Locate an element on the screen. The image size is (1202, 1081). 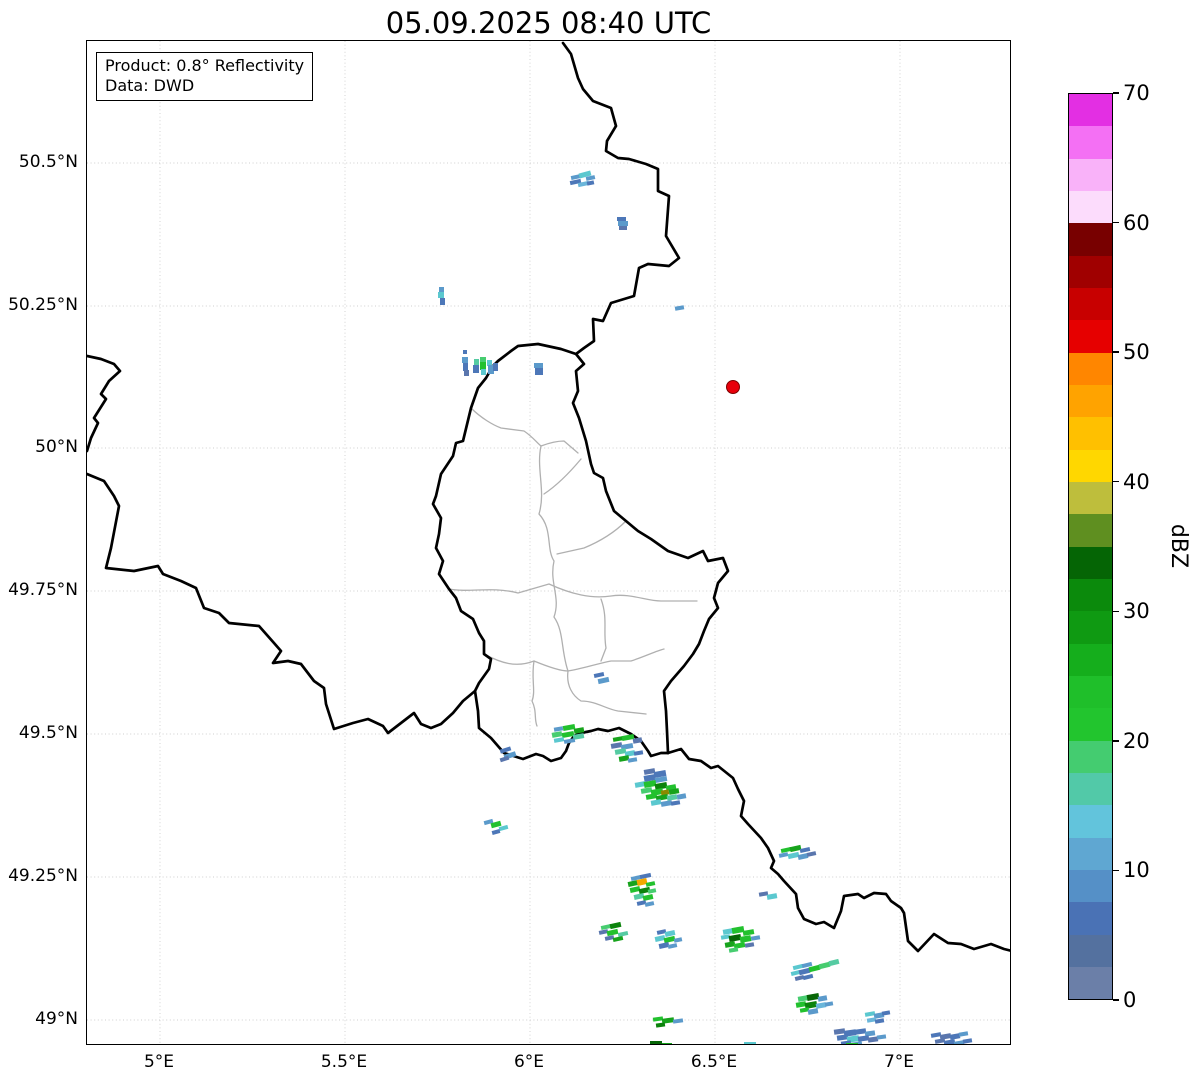
radar-site-marker is located at coordinates (733, 387).